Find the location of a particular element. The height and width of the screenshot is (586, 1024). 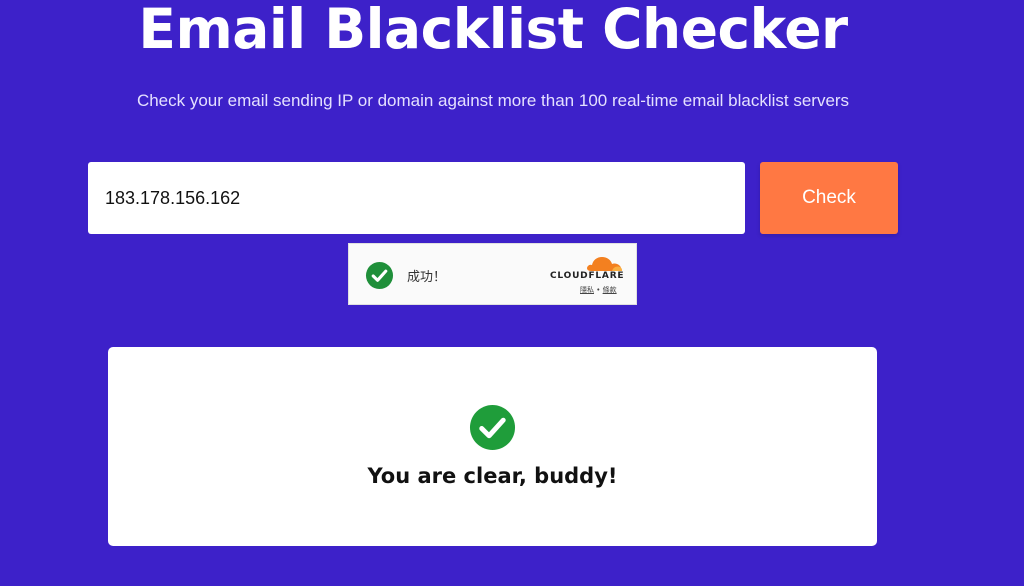

terms-link: 條款 is located at coordinates (610, 290).